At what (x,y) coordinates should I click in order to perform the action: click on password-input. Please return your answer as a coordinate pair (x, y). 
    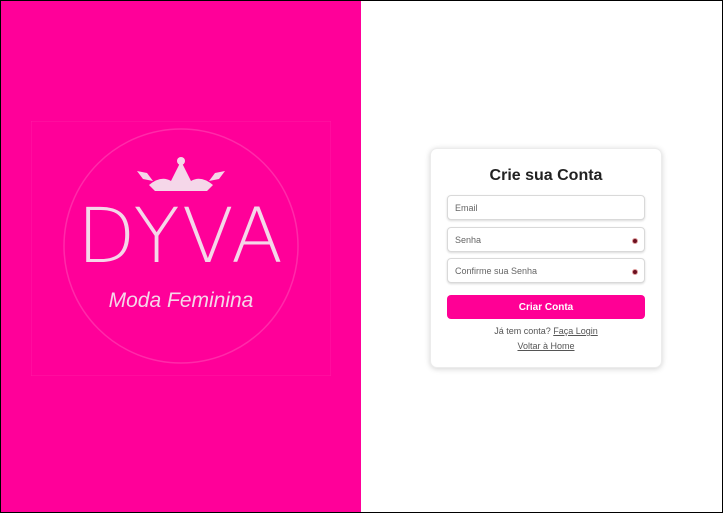
    Looking at the image, I should click on (546, 239).